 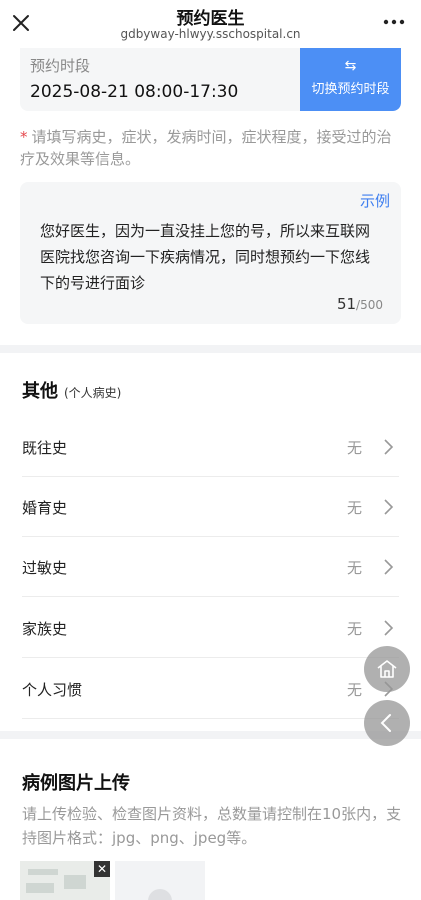 I want to click on history-row-family: 家族史 无, so click(x=210, y=628).